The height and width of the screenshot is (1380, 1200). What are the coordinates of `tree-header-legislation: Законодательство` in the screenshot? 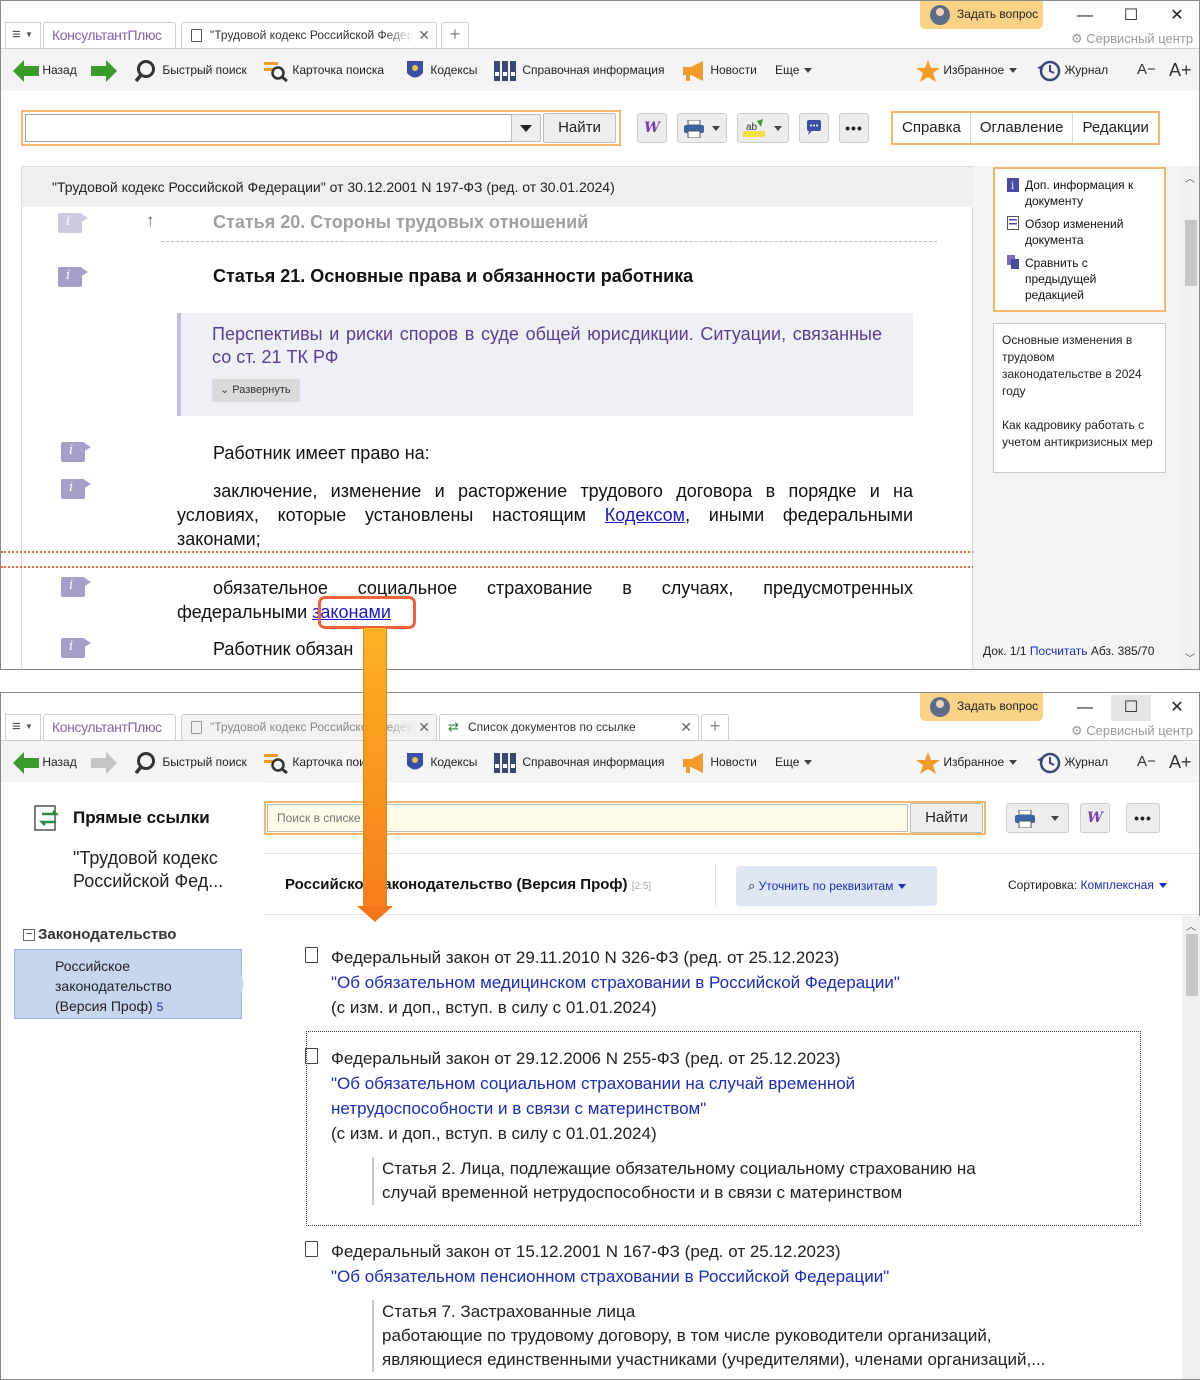 It's located at (107, 934).